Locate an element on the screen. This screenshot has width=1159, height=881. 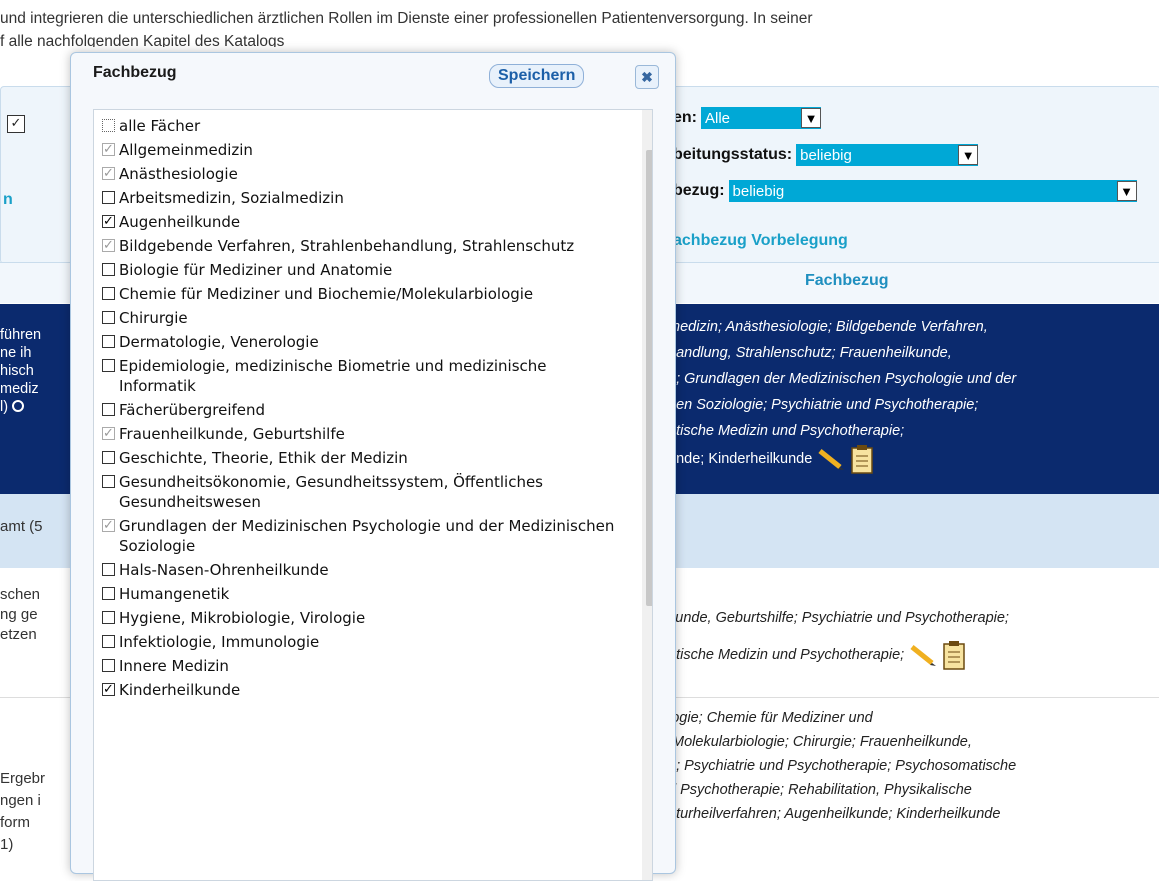
scroll-up-icon: ^ is located at coordinates (647, 129).